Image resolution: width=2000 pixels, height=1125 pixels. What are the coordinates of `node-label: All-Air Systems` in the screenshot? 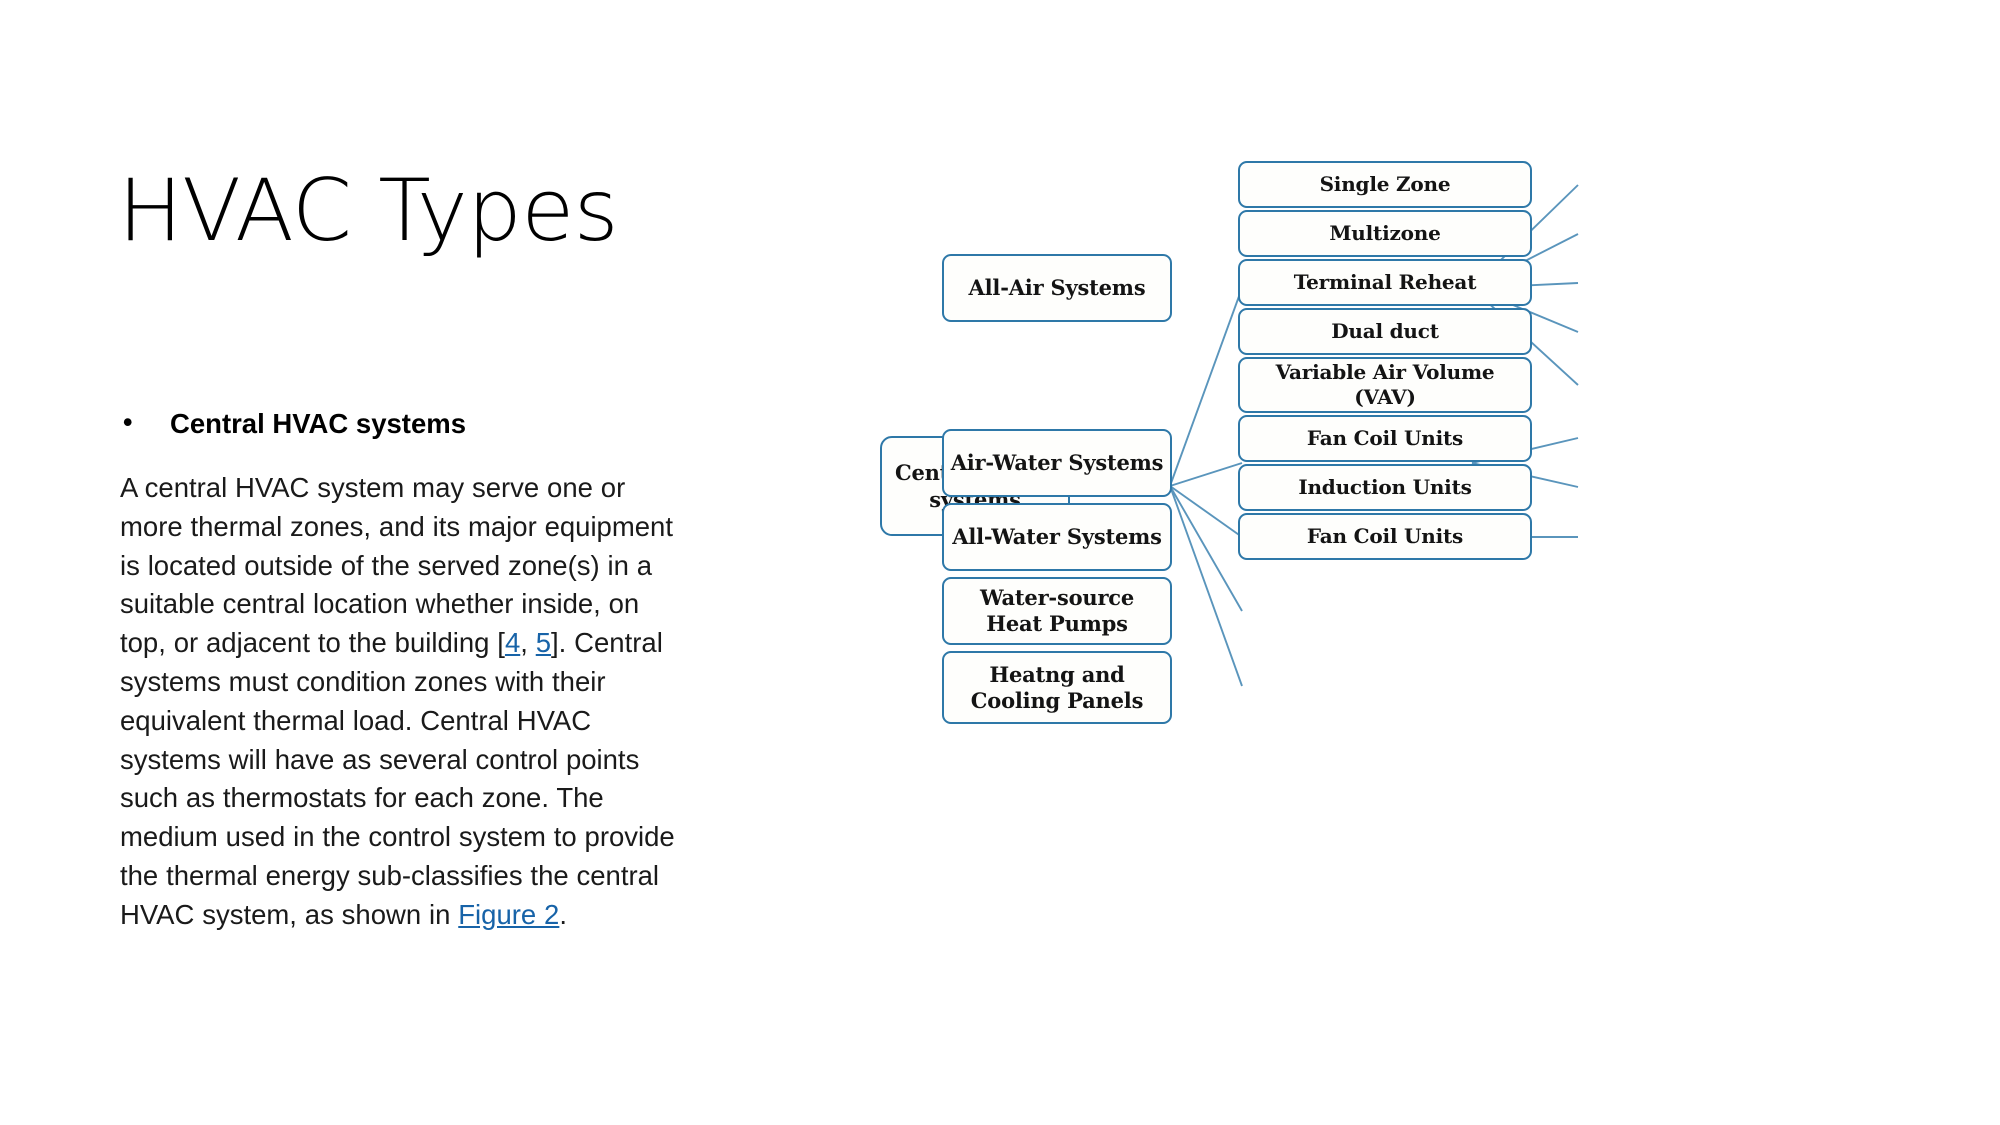 It's located at (1057, 287).